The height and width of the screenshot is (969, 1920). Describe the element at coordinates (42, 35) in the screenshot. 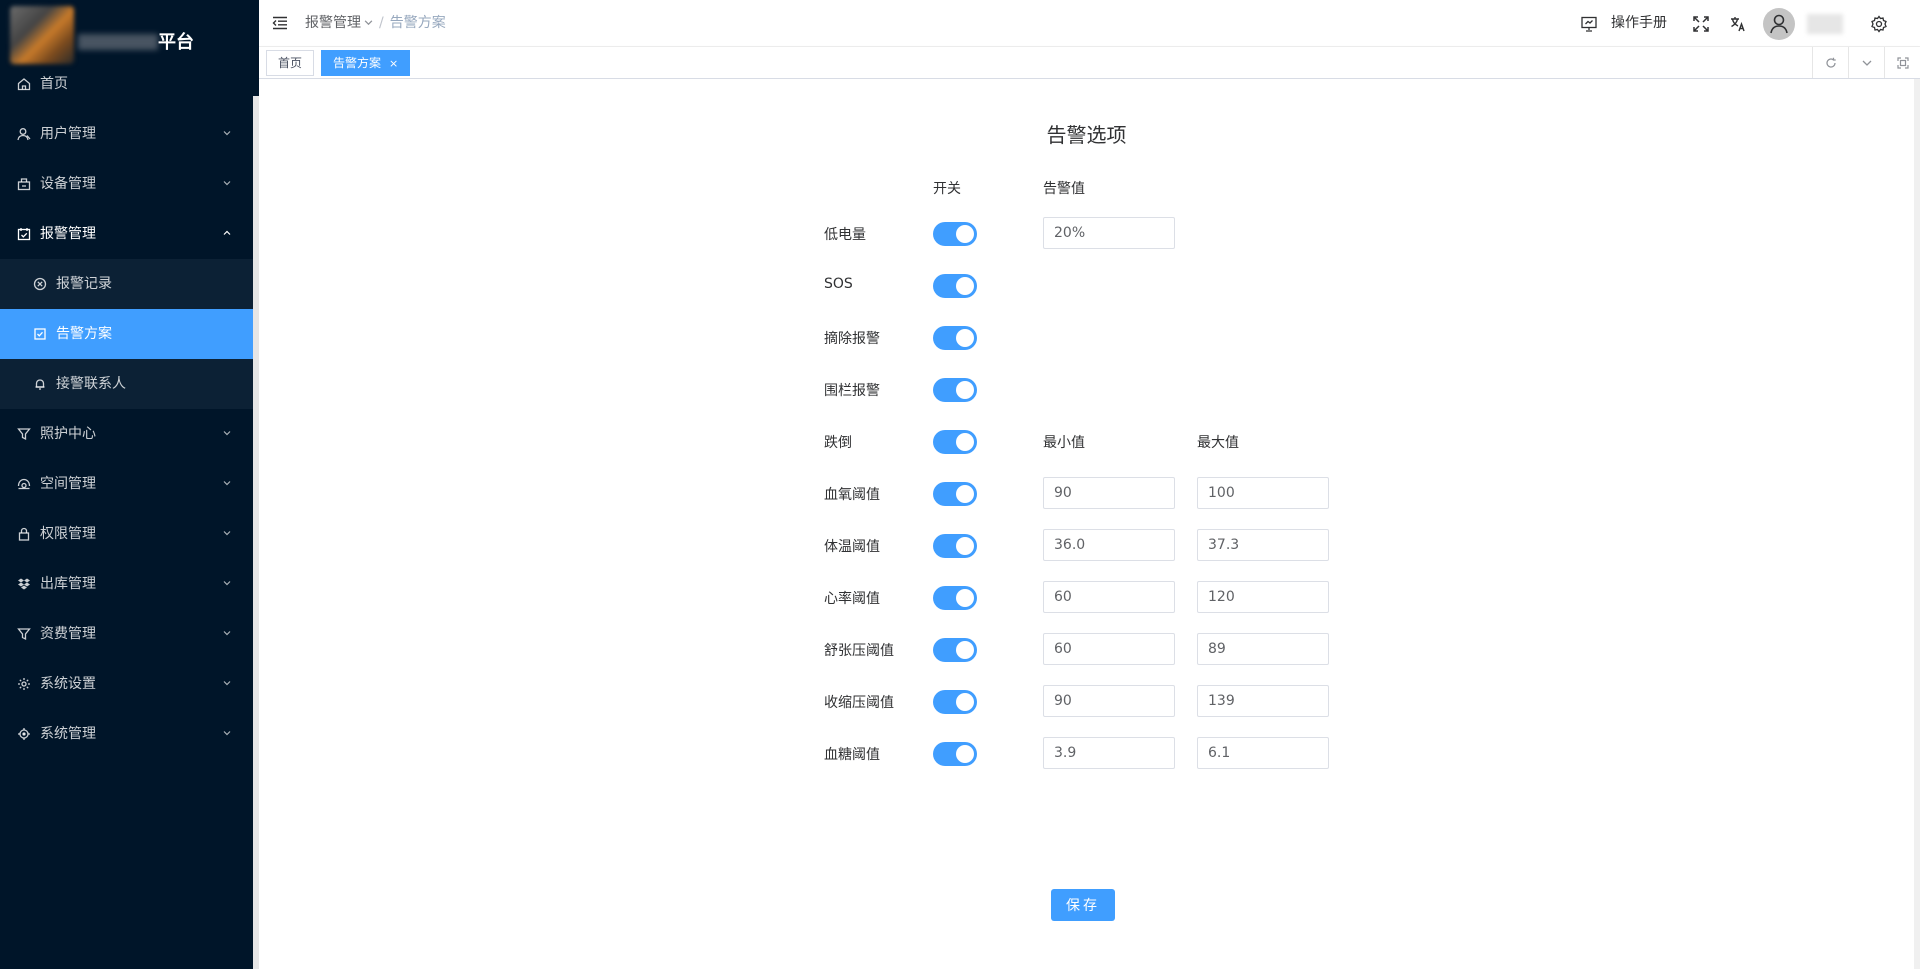

I see `logo-image` at that location.